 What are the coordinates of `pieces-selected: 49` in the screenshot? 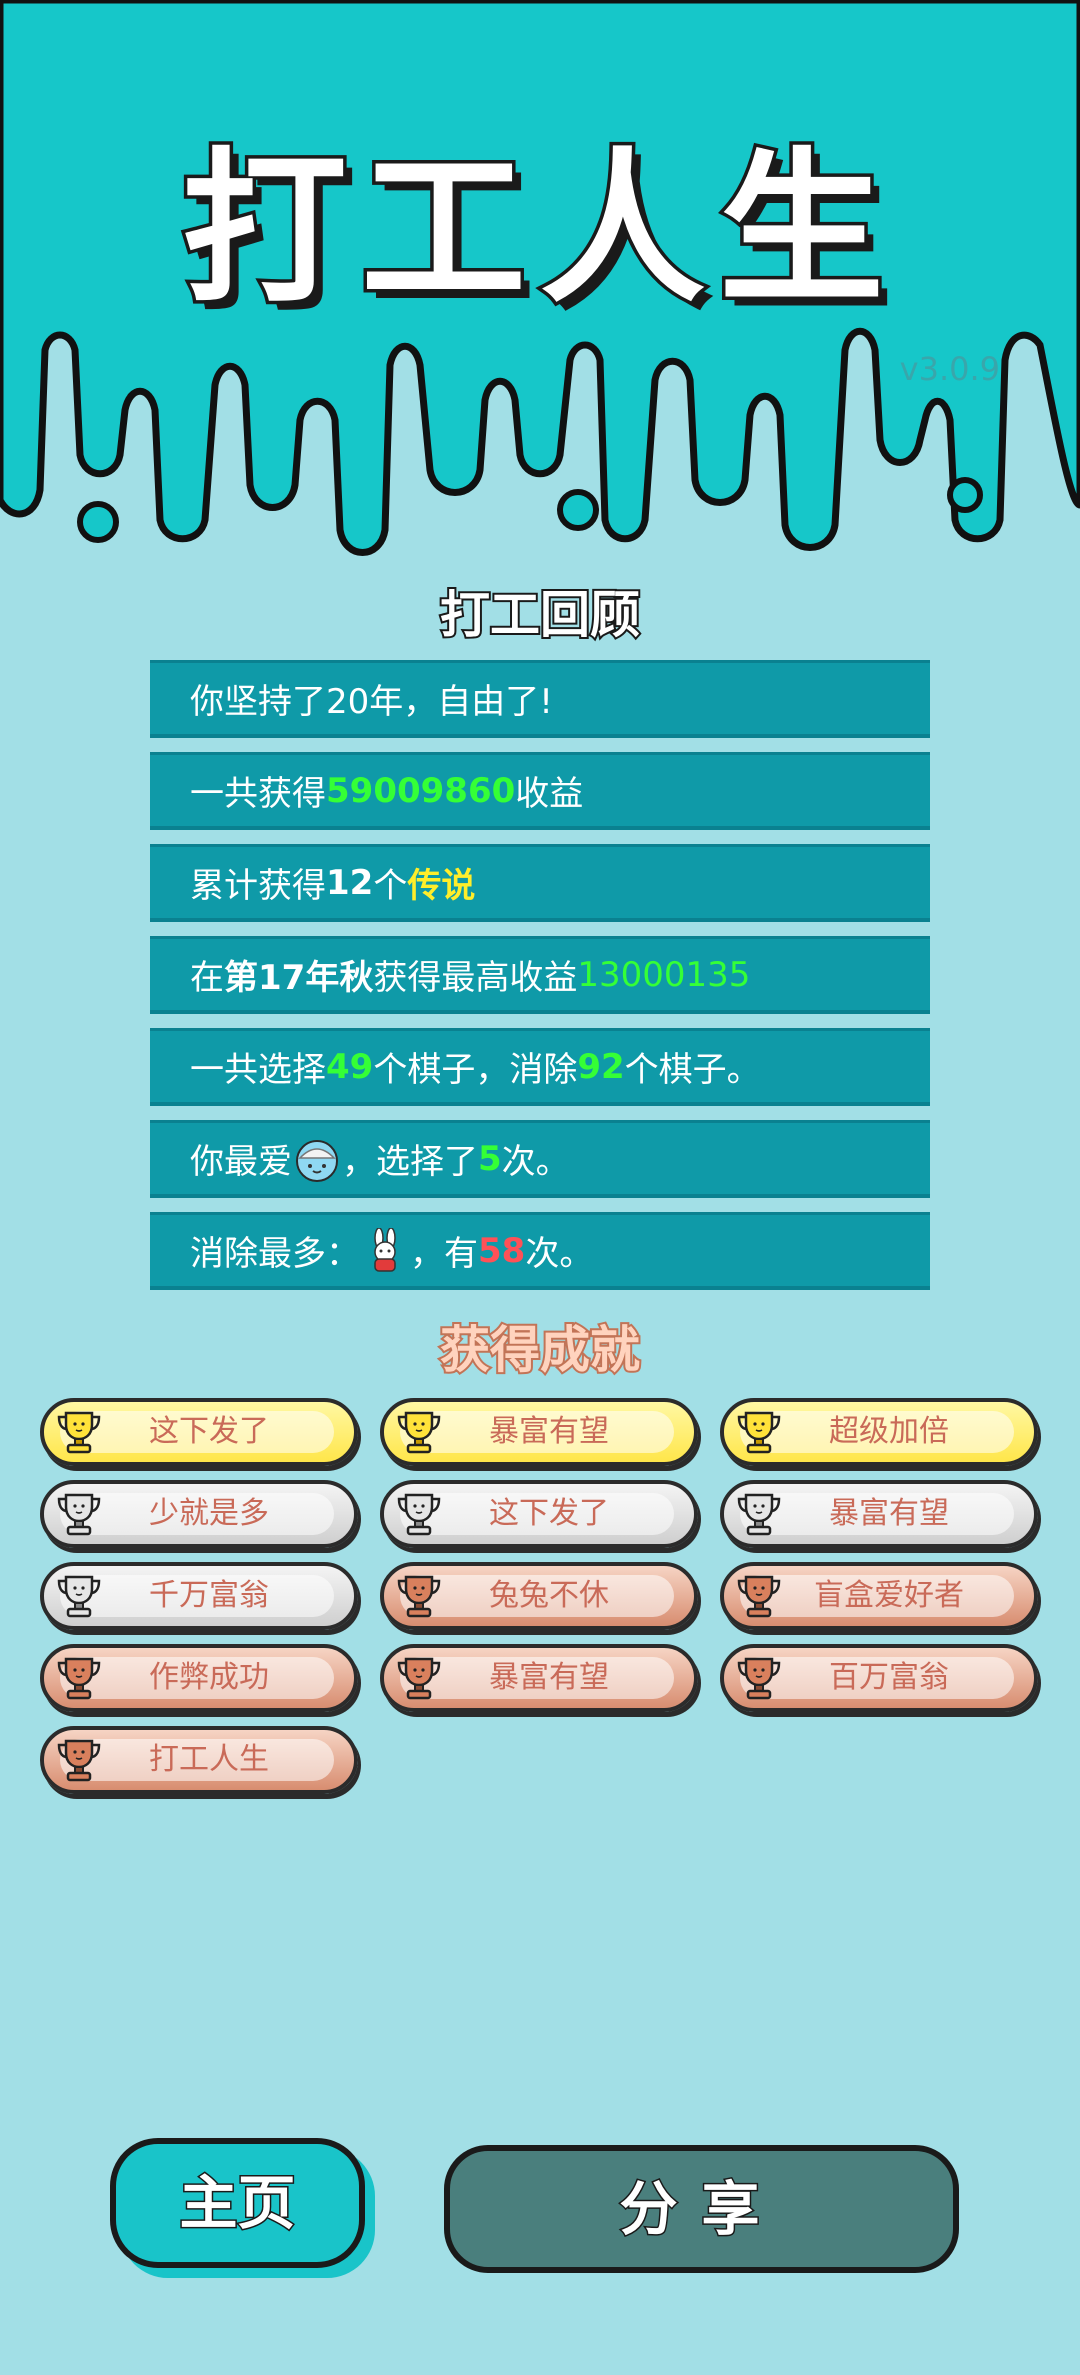 It's located at (350, 1066).